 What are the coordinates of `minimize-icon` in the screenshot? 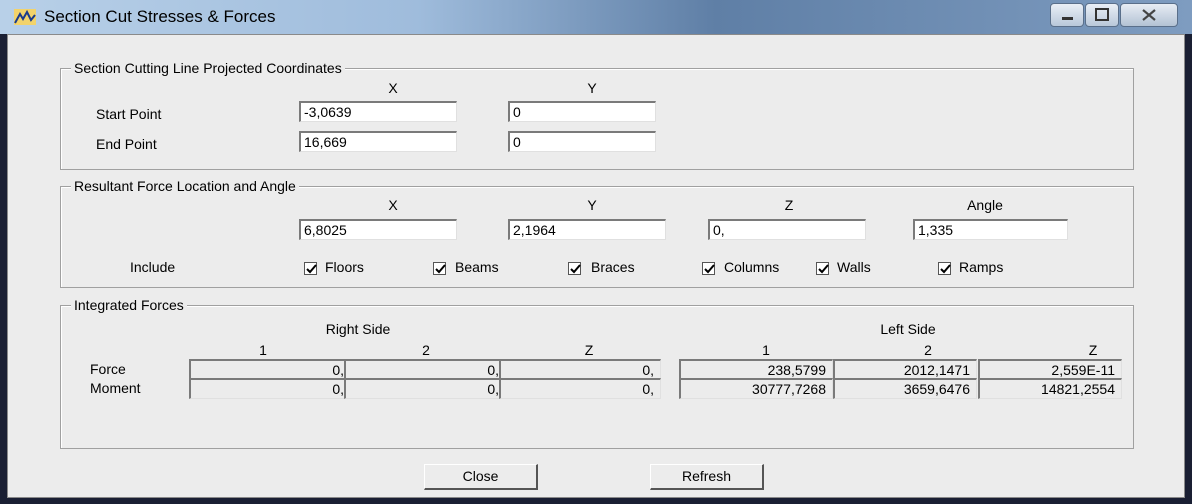 It's located at (1067, 18).